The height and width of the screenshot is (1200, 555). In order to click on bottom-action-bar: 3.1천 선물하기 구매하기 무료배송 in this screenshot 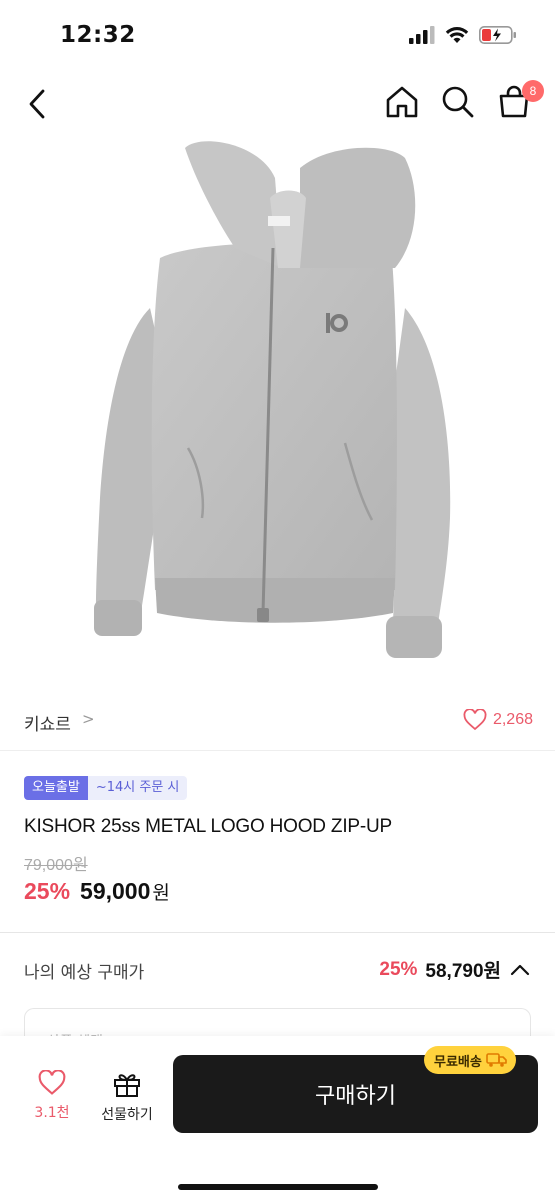, I will do `click(277, 1118)`.